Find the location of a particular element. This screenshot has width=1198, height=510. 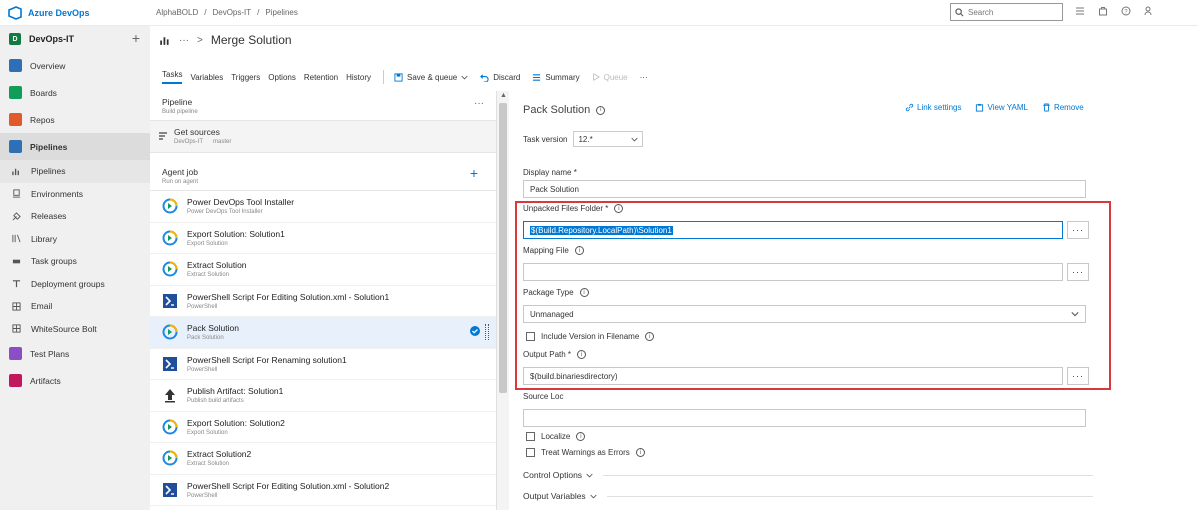

task-actions: Link settings View YAML Remove is located at coordinates (994, 107).